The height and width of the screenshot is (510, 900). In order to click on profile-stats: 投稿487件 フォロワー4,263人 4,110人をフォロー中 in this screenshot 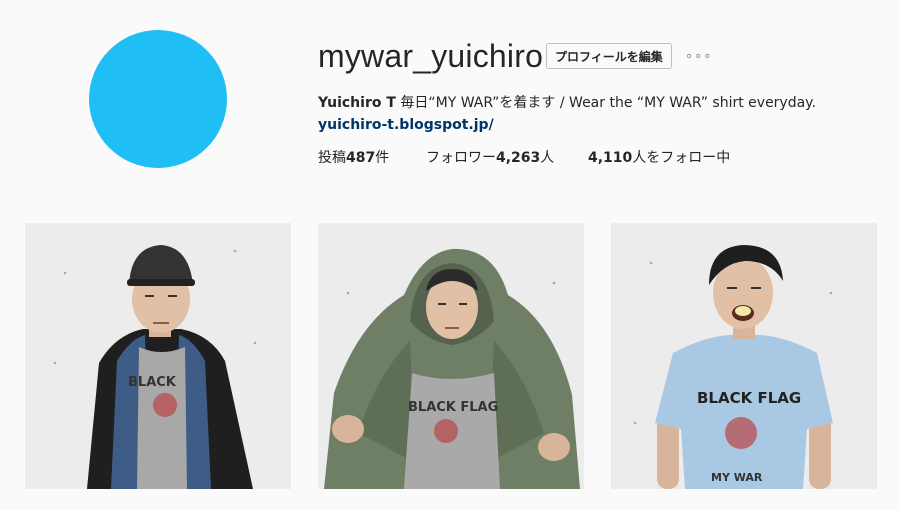, I will do `click(524, 157)`.